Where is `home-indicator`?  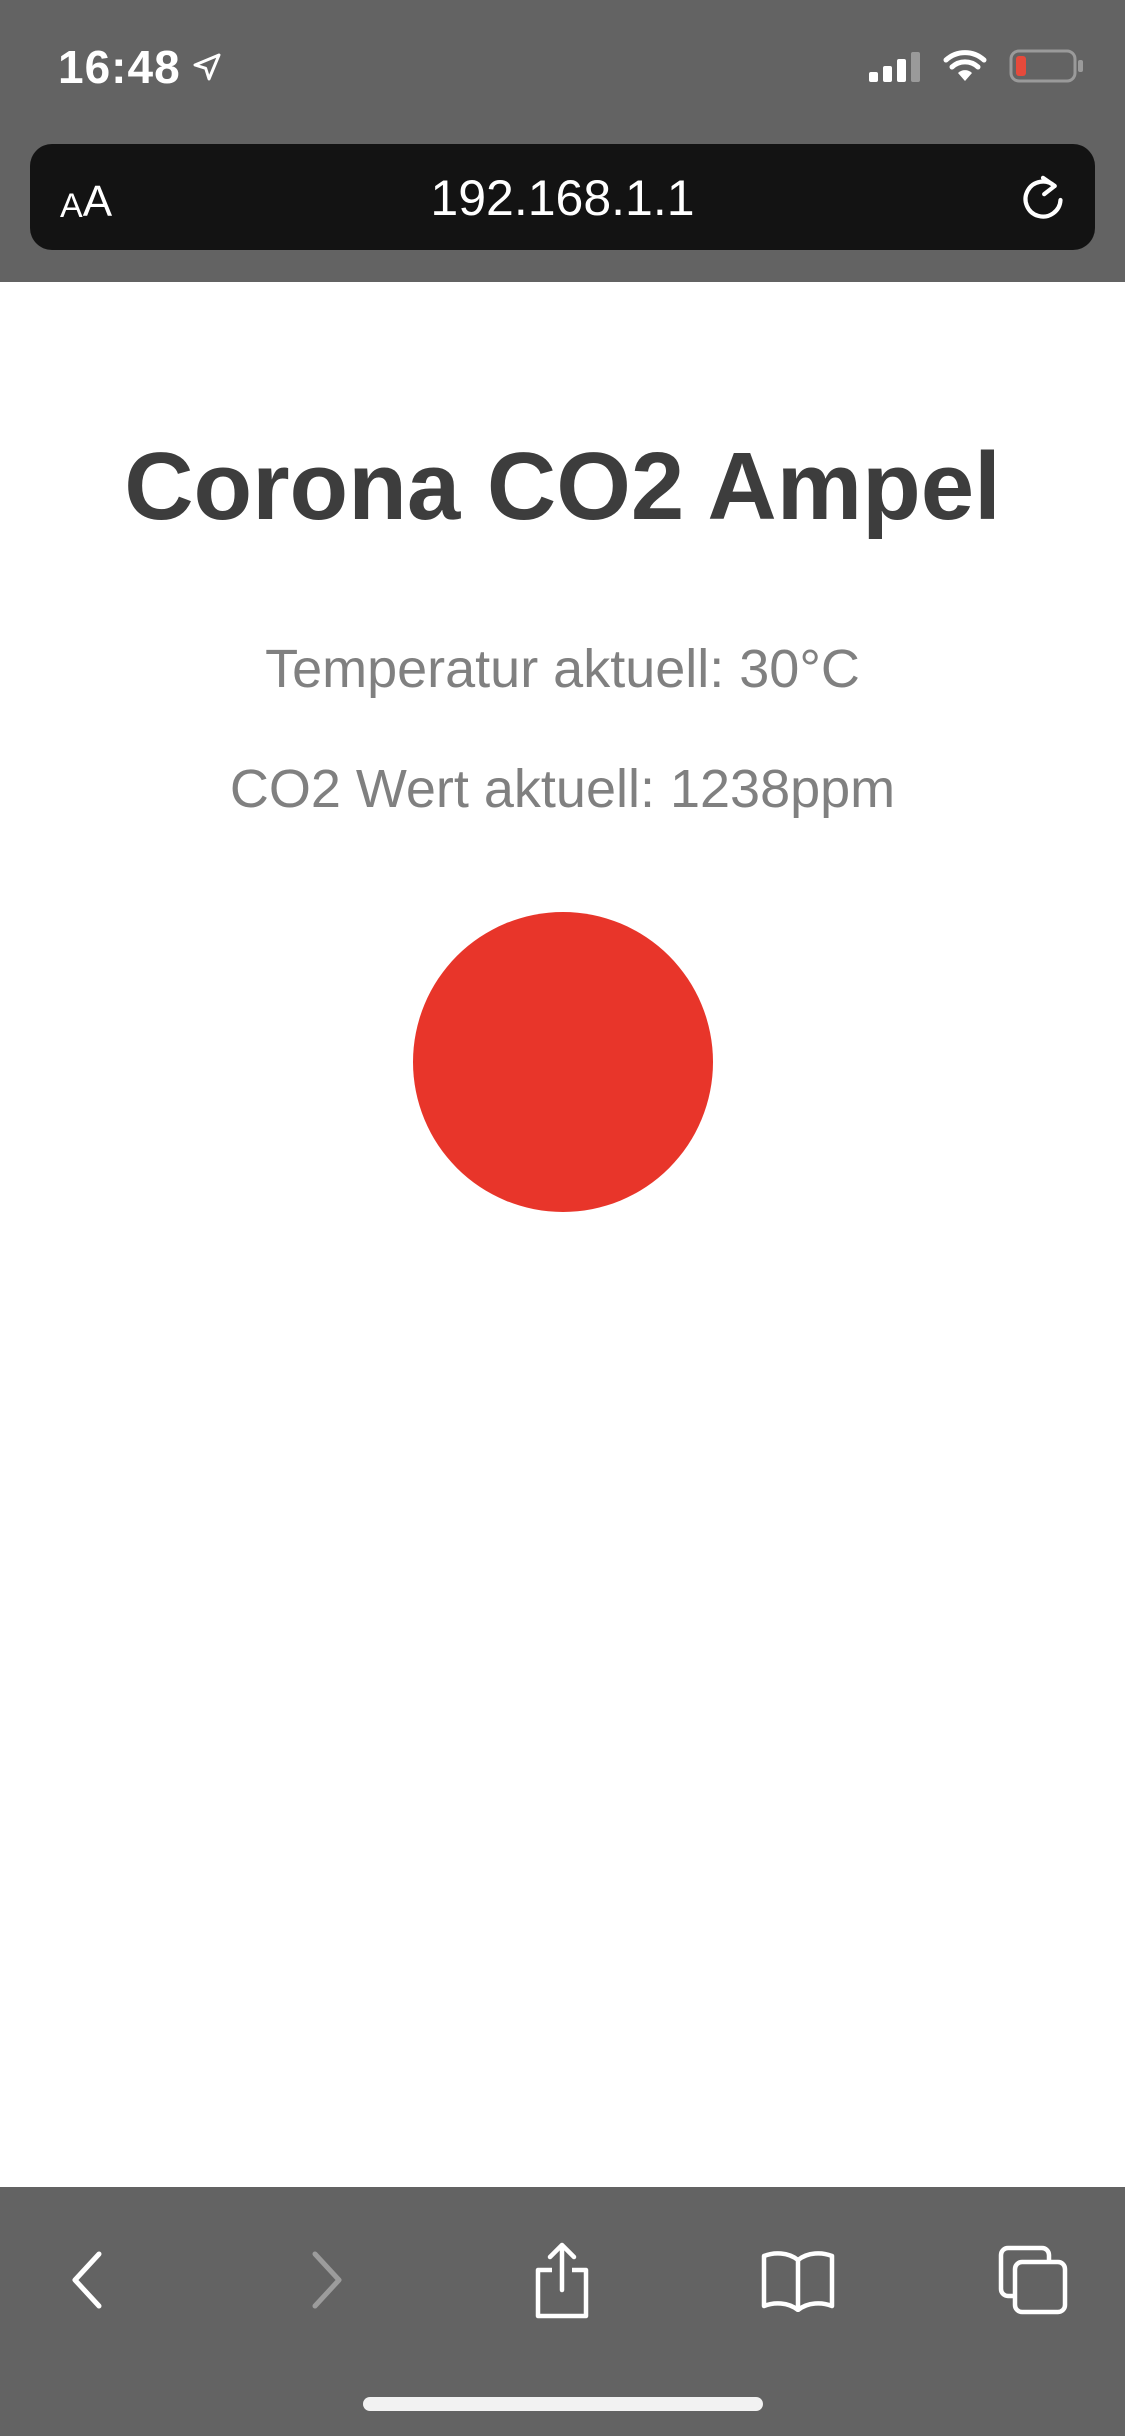
home-indicator is located at coordinates (563, 2404).